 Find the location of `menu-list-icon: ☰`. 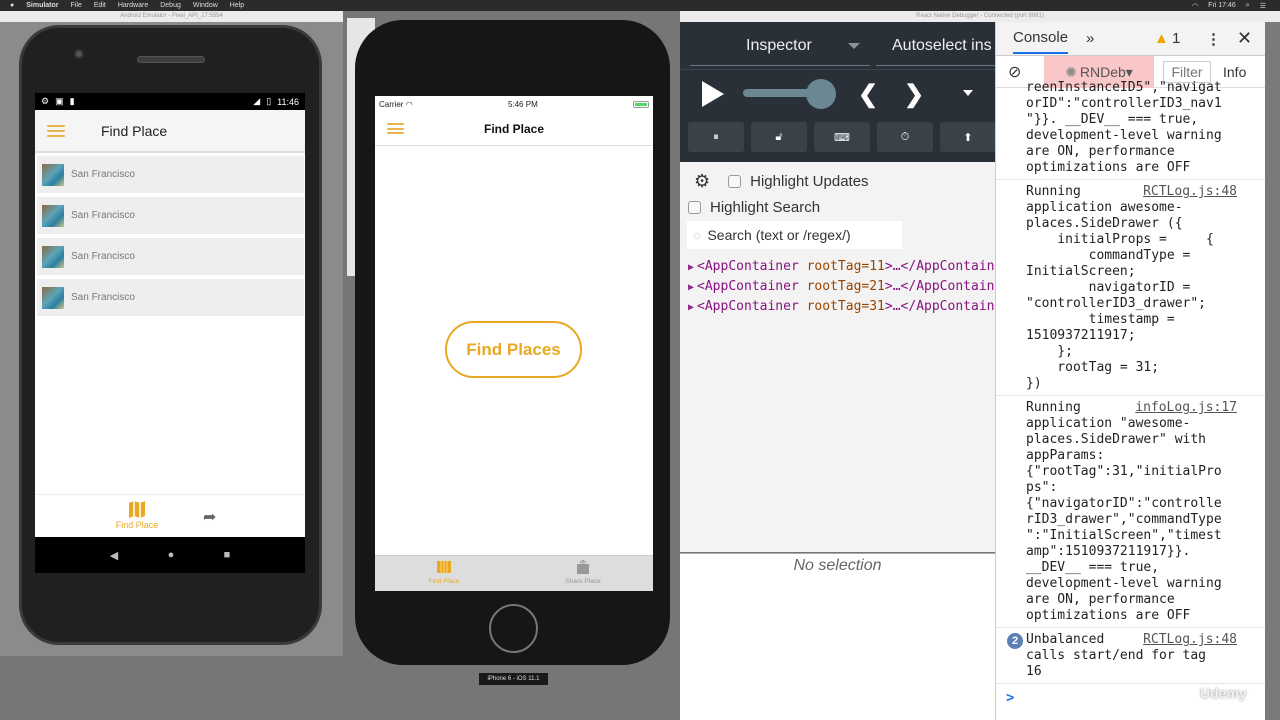

menu-list-icon: ☰ is located at coordinates (1263, 6).